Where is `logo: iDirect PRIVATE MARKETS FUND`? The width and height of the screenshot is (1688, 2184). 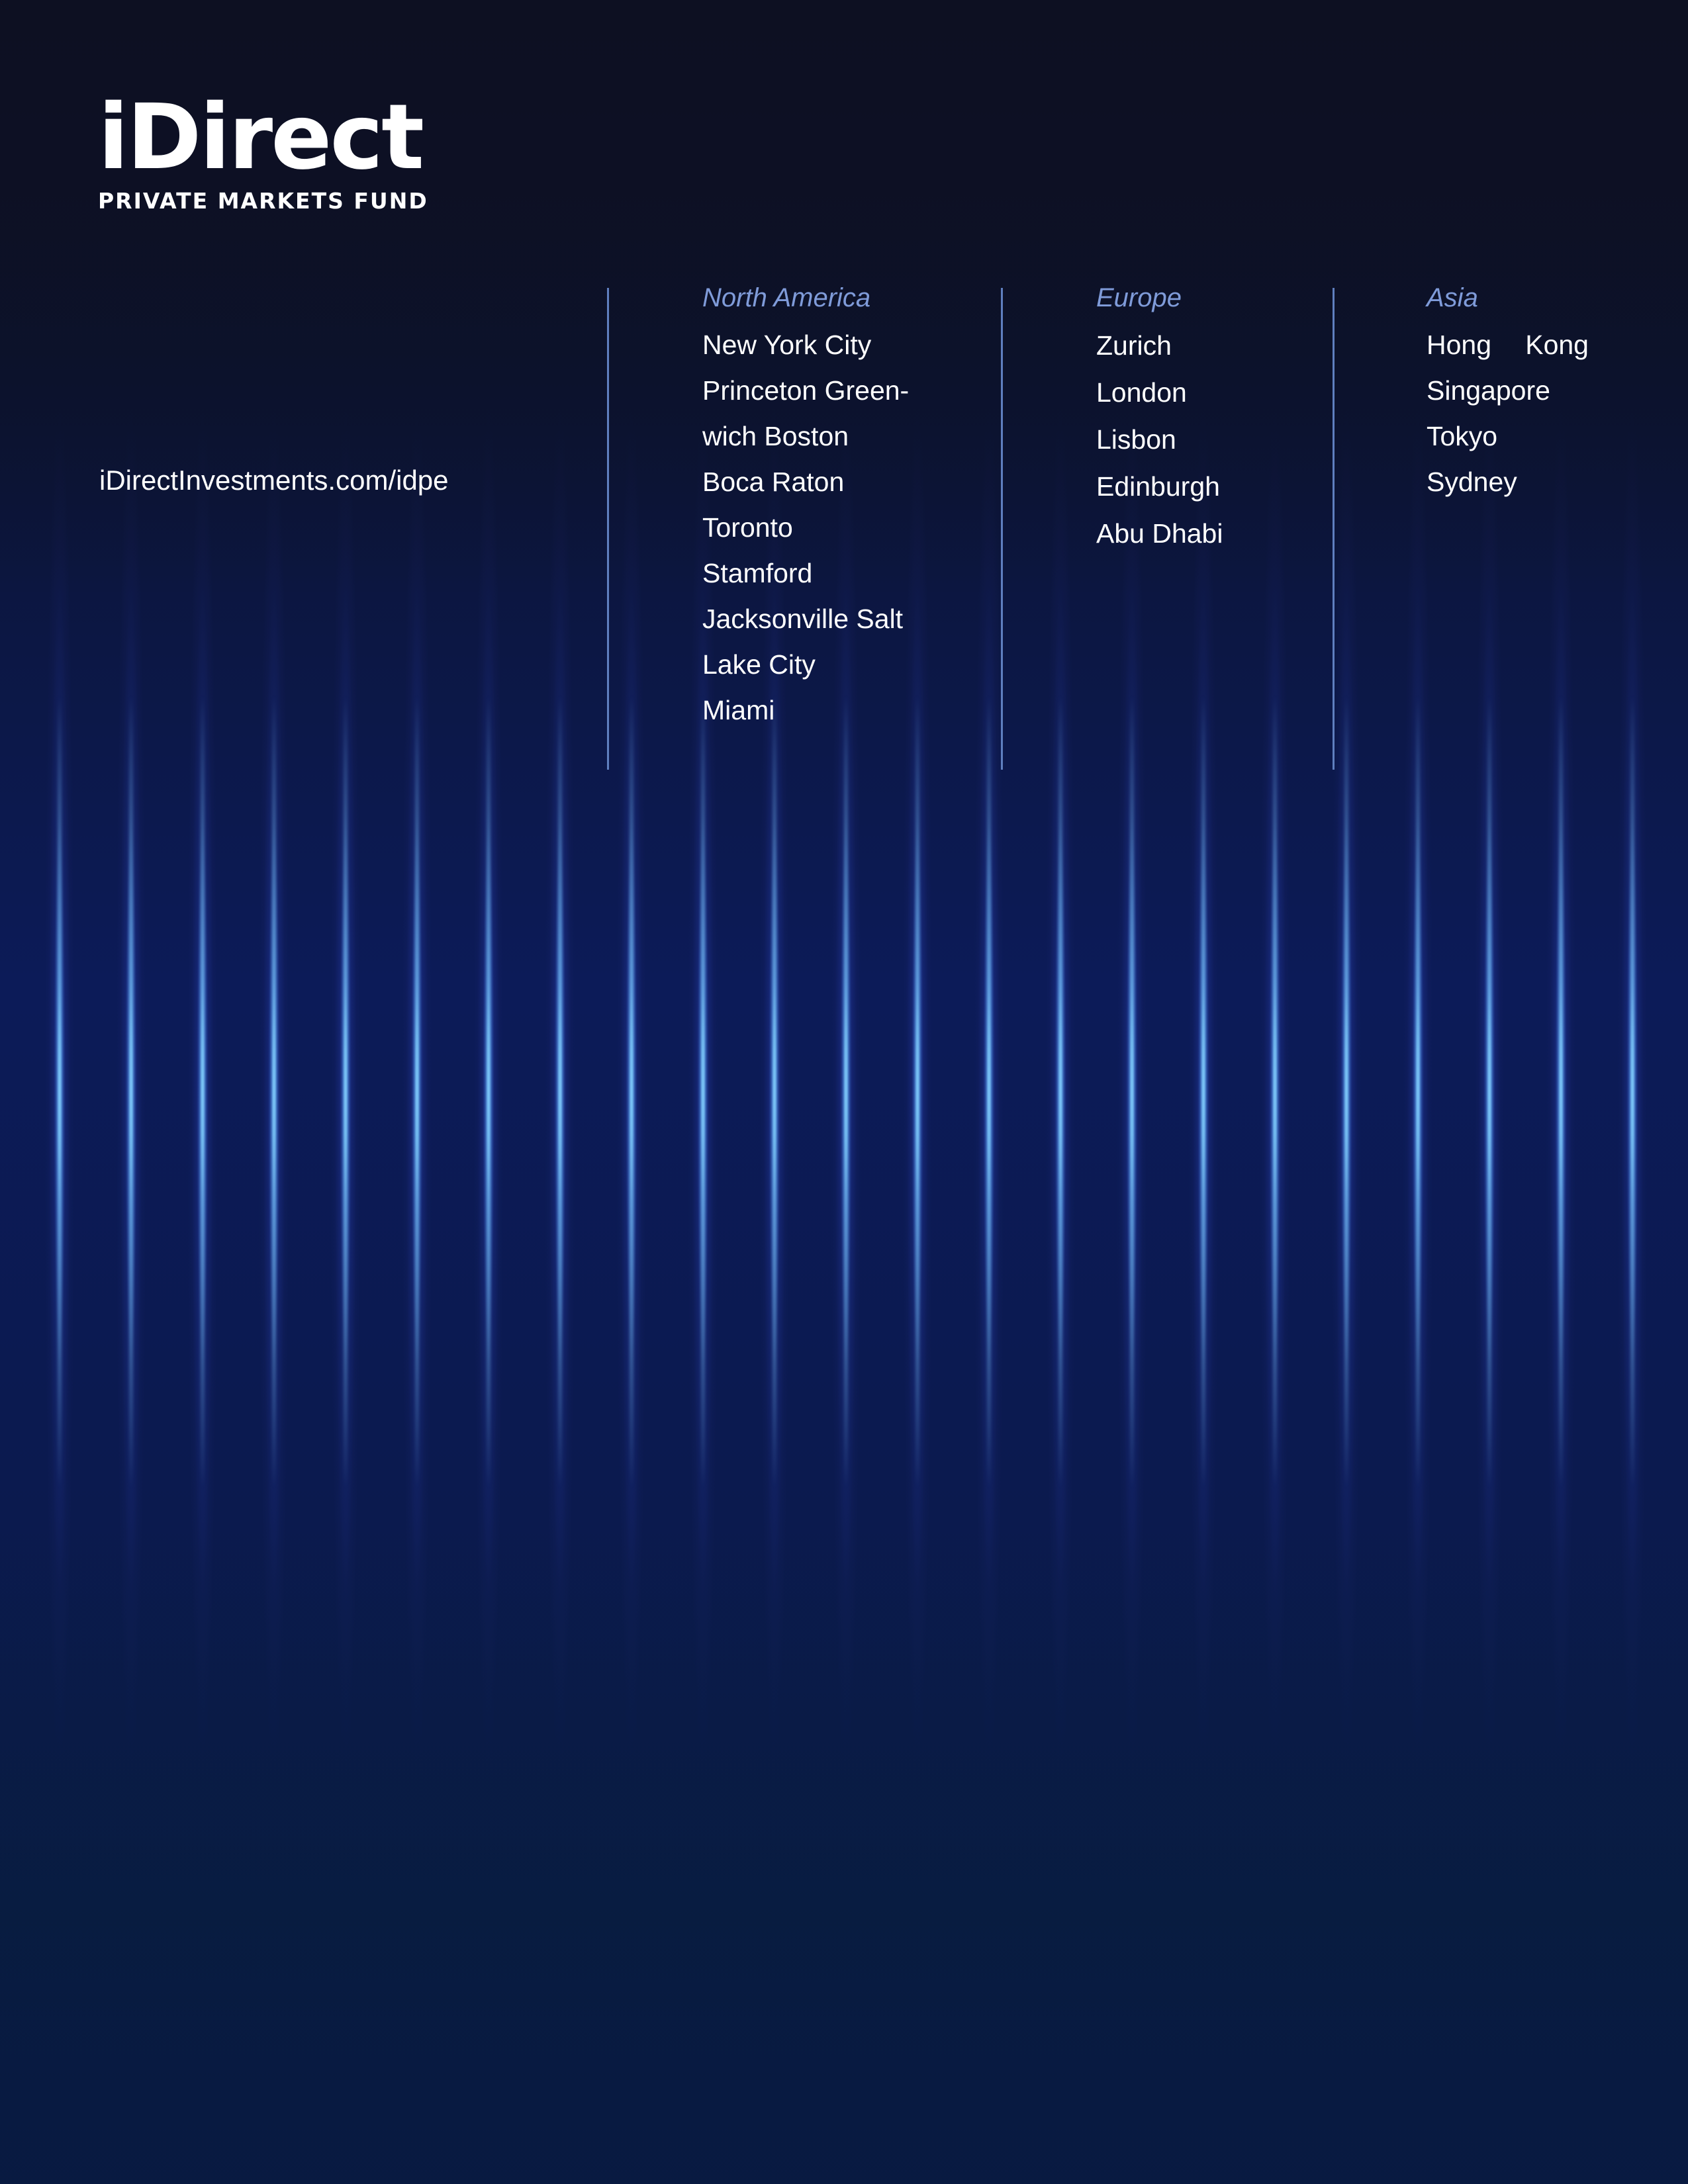
logo: iDirect PRIVATE MARKETS FUND is located at coordinates (263, 149).